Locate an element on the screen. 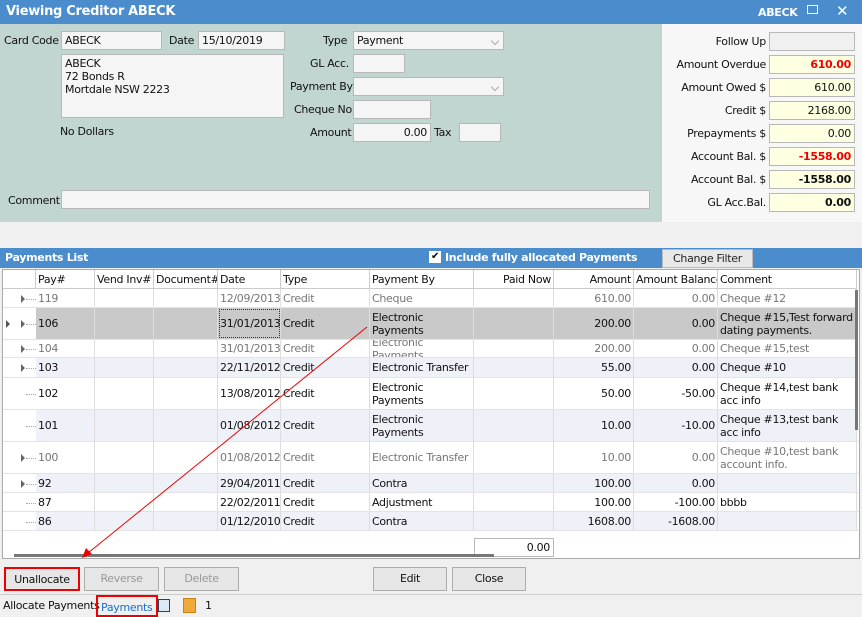 This screenshot has height=617, width=862. tab-payments: Payments is located at coordinates (127, 606).